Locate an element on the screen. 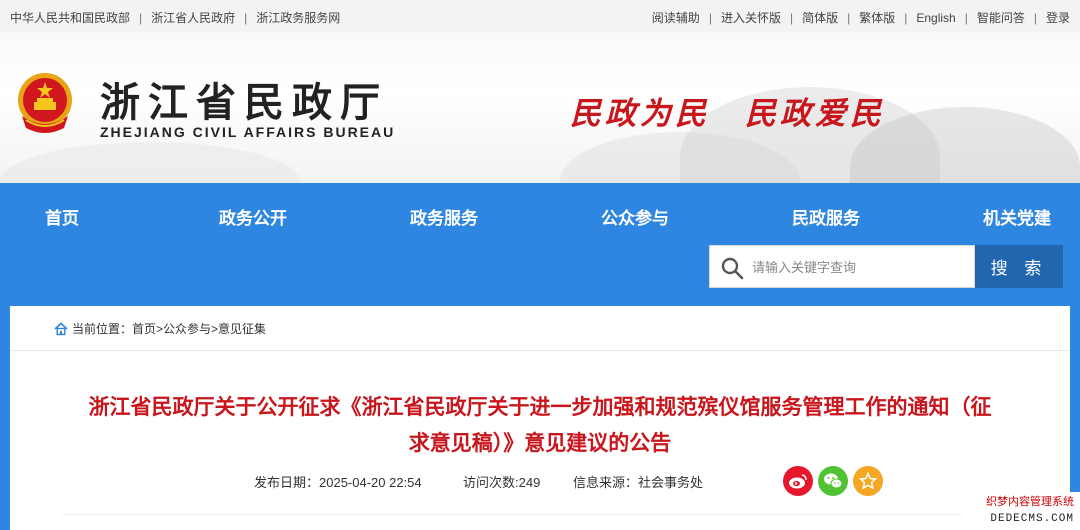 The image size is (1080, 530). traditional-link: 繁体版 is located at coordinates (877, 17).